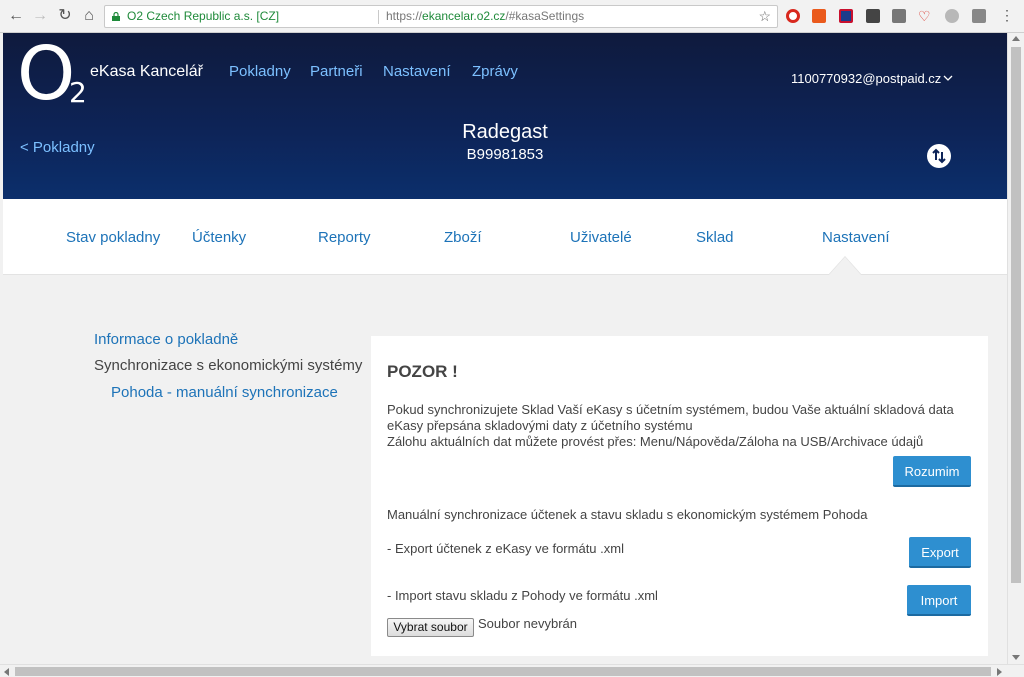 The width and height of the screenshot is (1024, 677). Describe the element at coordinates (219, 237) in the screenshot. I see `tab-uctenky: Účtenky` at that location.